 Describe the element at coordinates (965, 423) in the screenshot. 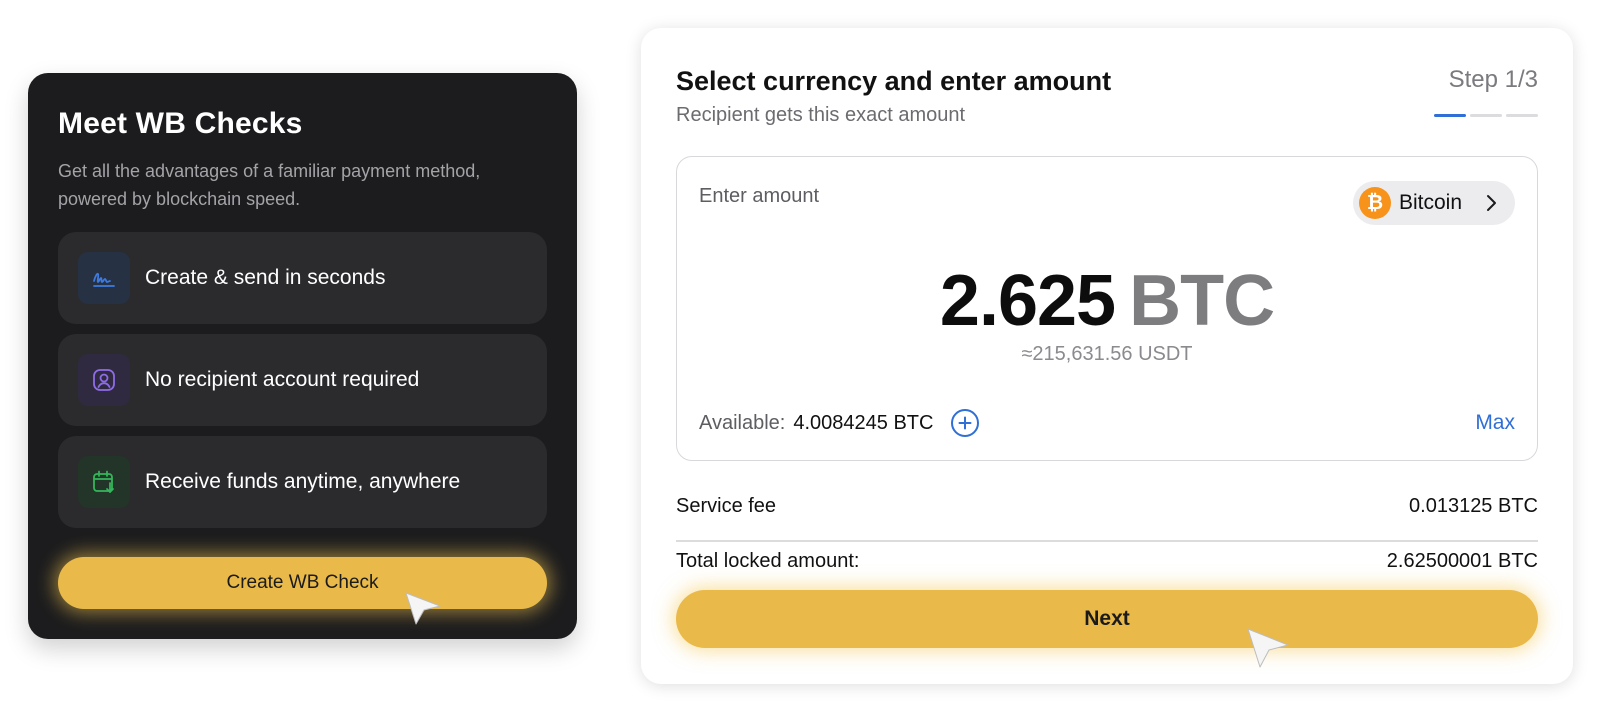

I see `add-funds-icon` at that location.